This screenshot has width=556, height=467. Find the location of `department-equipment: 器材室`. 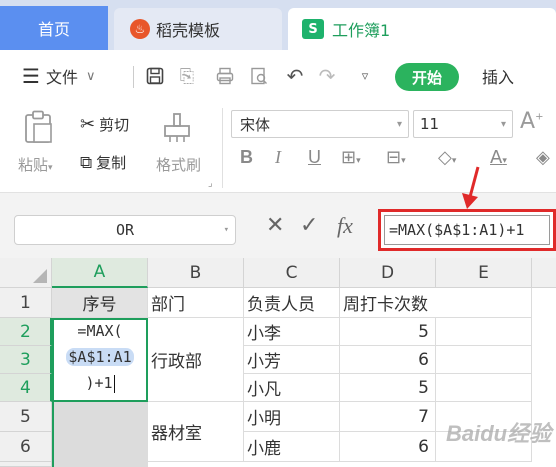

department-equipment: 器材室 is located at coordinates (176, 434).